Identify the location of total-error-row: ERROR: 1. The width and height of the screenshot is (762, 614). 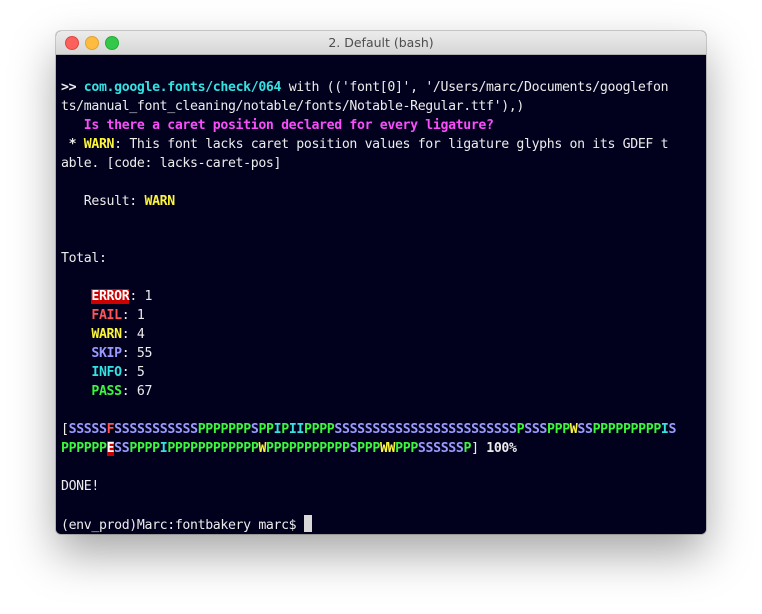
(383, 296).